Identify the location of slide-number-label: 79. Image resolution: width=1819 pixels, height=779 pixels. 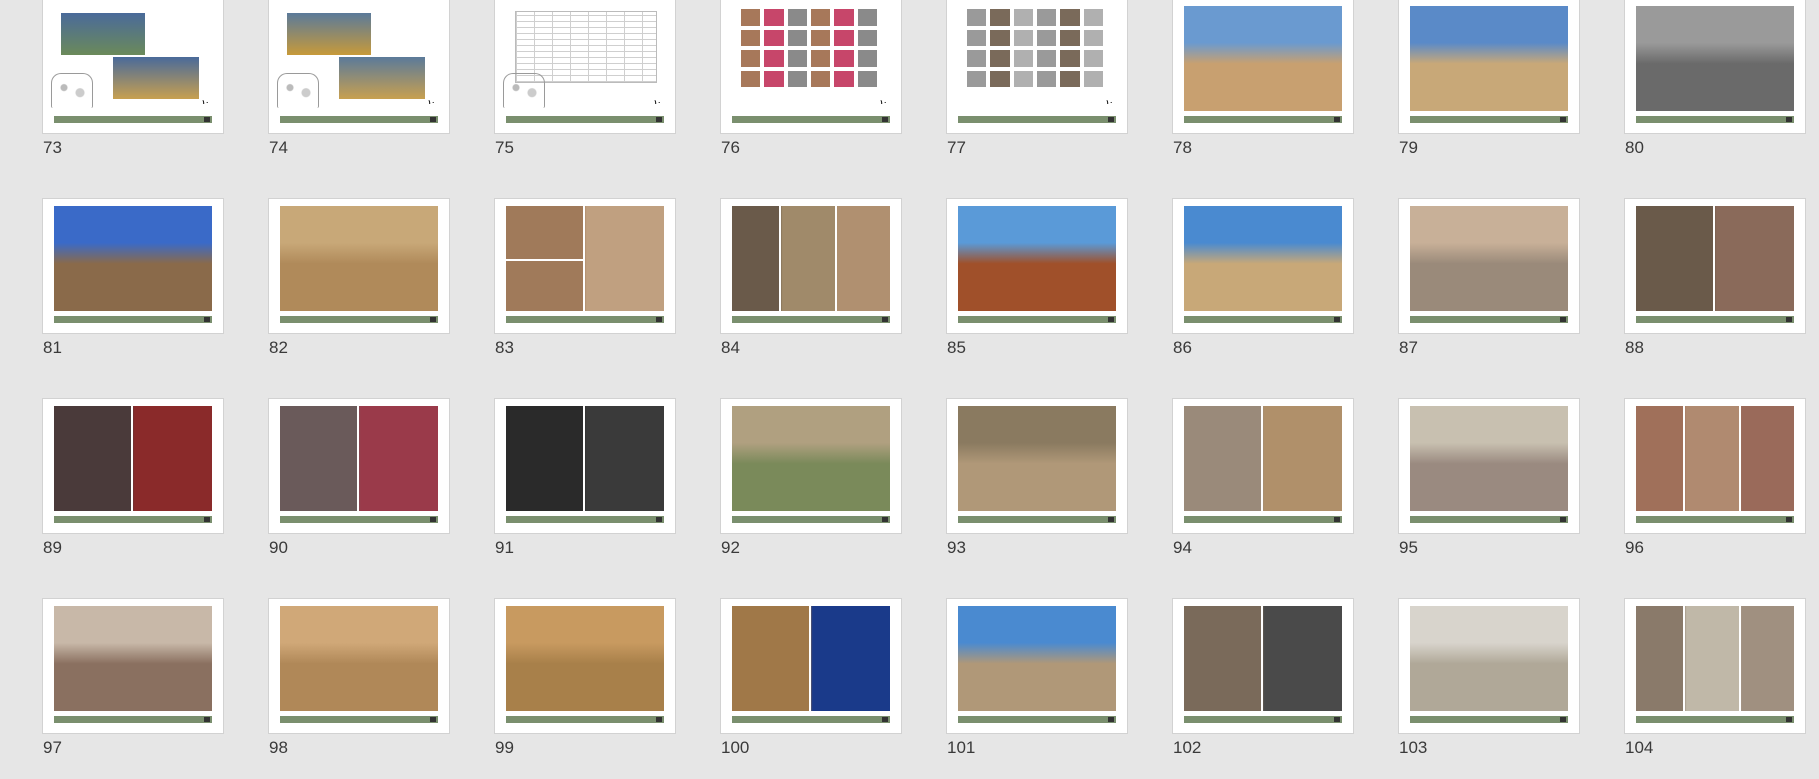
(1408, 148).